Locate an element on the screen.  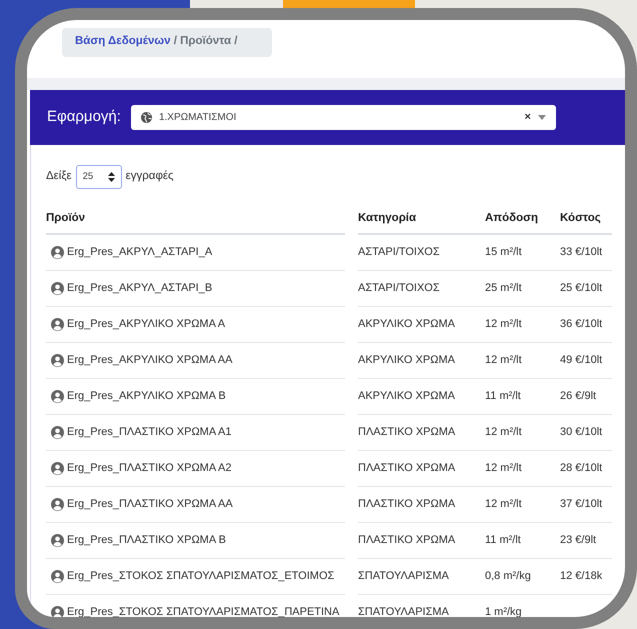
filter-label: Εφαρμογή: is located at coordinates (84, 117).